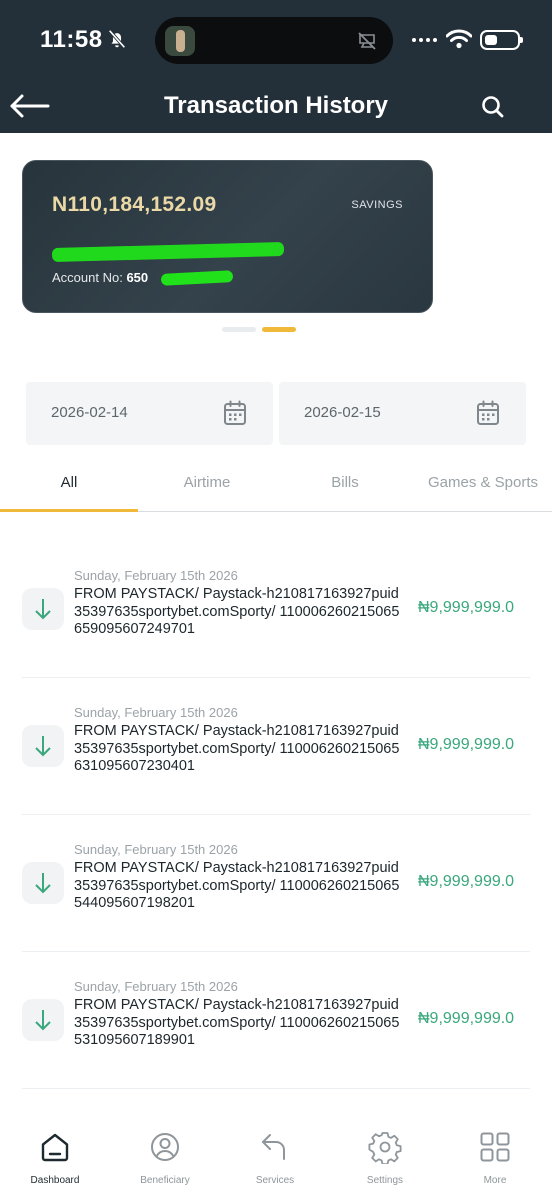  What do you see at coordinates (459, 39) in the screenshot?
I see `wifi-icon` at bounding box center [459, 39].